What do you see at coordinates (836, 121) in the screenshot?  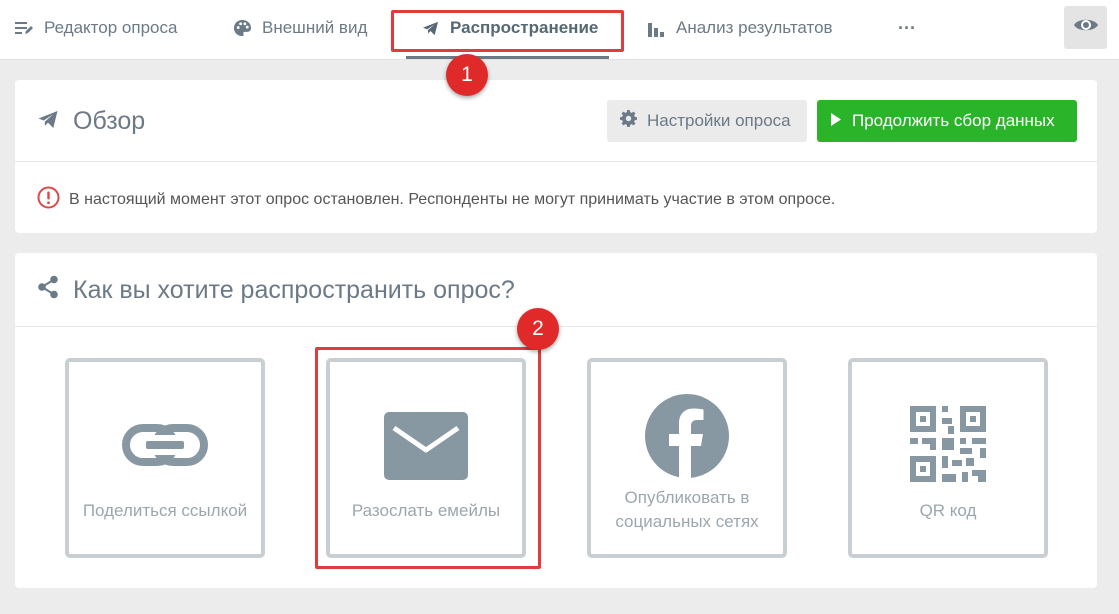 I see `play-icon` at bounding box center [836, 121].